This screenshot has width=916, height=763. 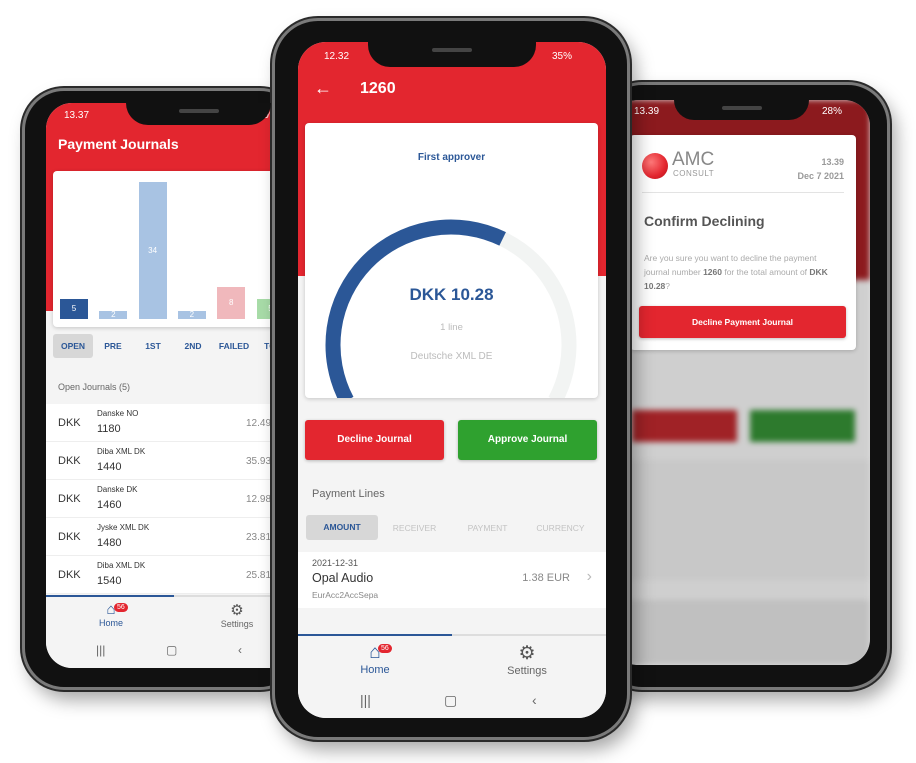 What do you see at coordinates (378, 88) in the screenshot?
I see `journal-title: 1260` at bounding box center [378, 88].